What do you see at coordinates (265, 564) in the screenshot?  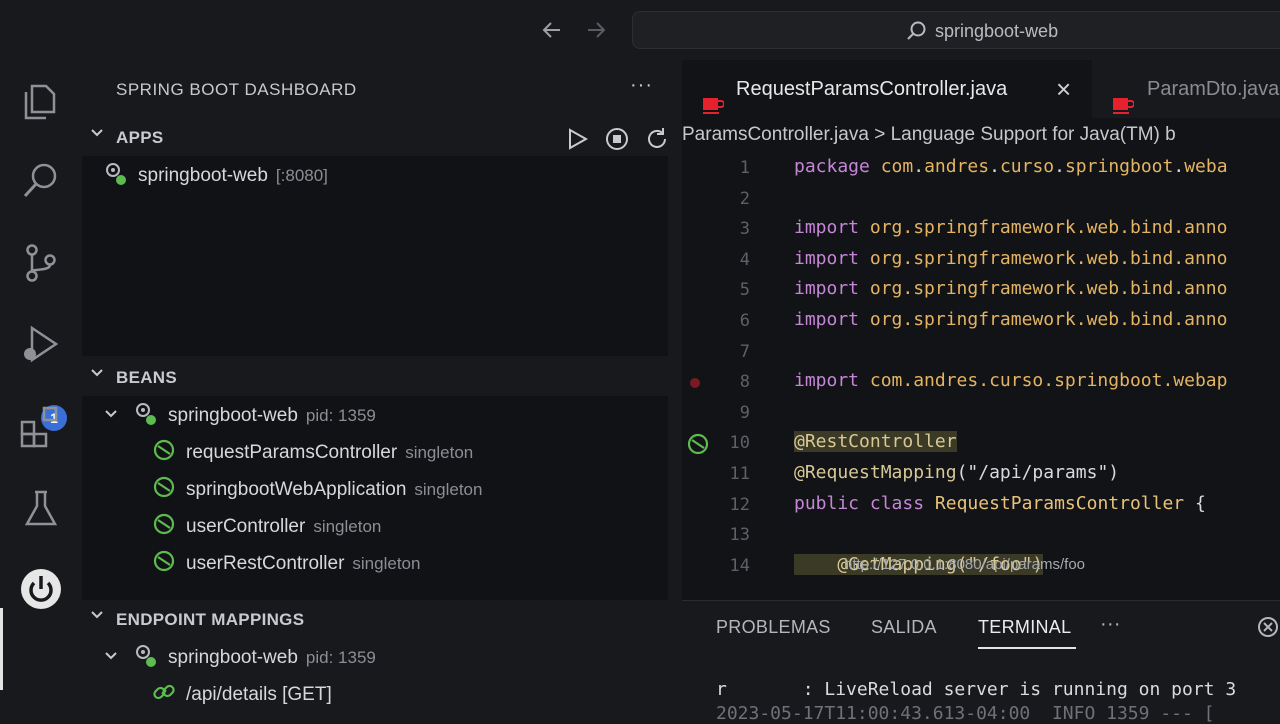 I see `bean-name: userRestController` at bounding box center [265, 564].